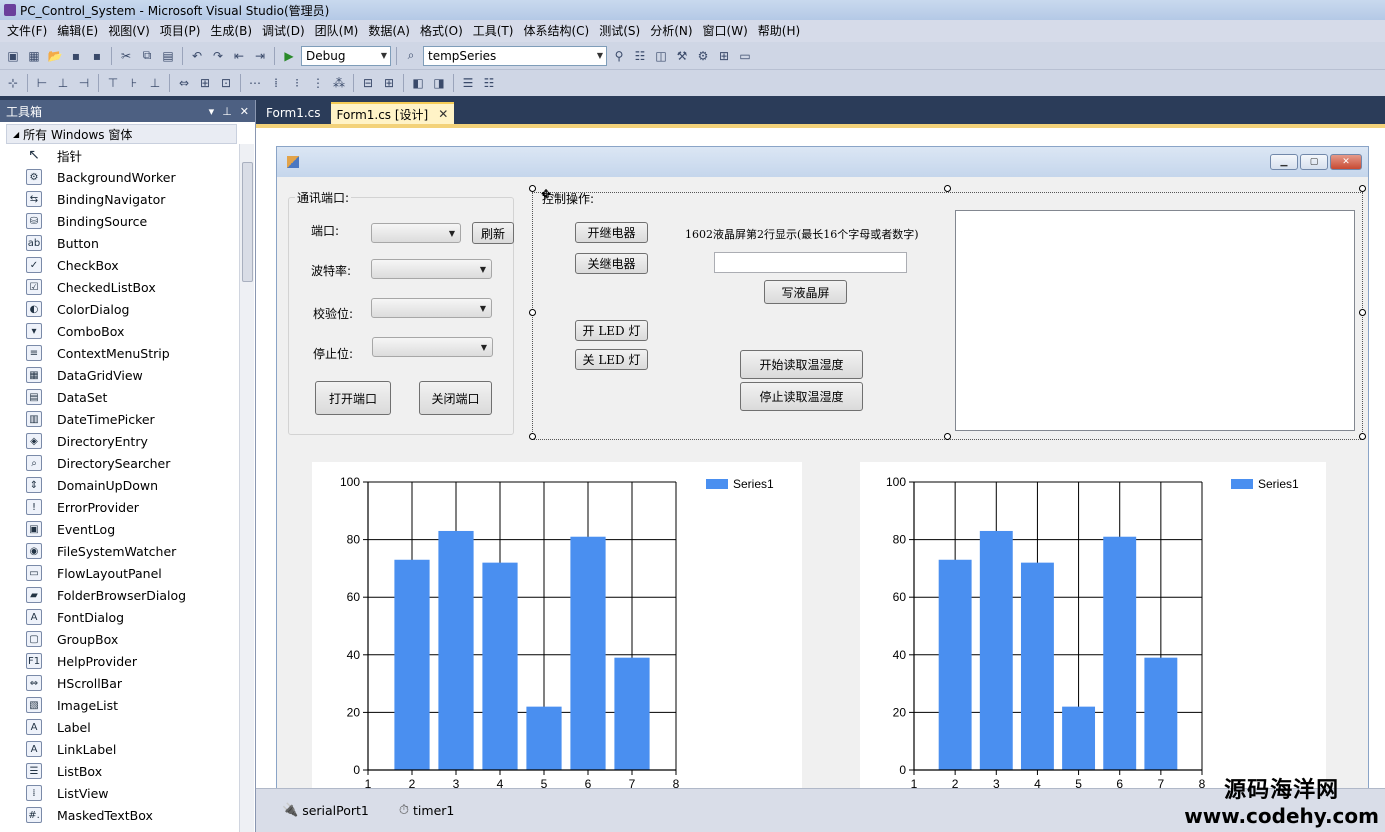  I want to click on toolbox-item-bindingnavigator: ⇆ BindingNavigator, so click(119, 199).